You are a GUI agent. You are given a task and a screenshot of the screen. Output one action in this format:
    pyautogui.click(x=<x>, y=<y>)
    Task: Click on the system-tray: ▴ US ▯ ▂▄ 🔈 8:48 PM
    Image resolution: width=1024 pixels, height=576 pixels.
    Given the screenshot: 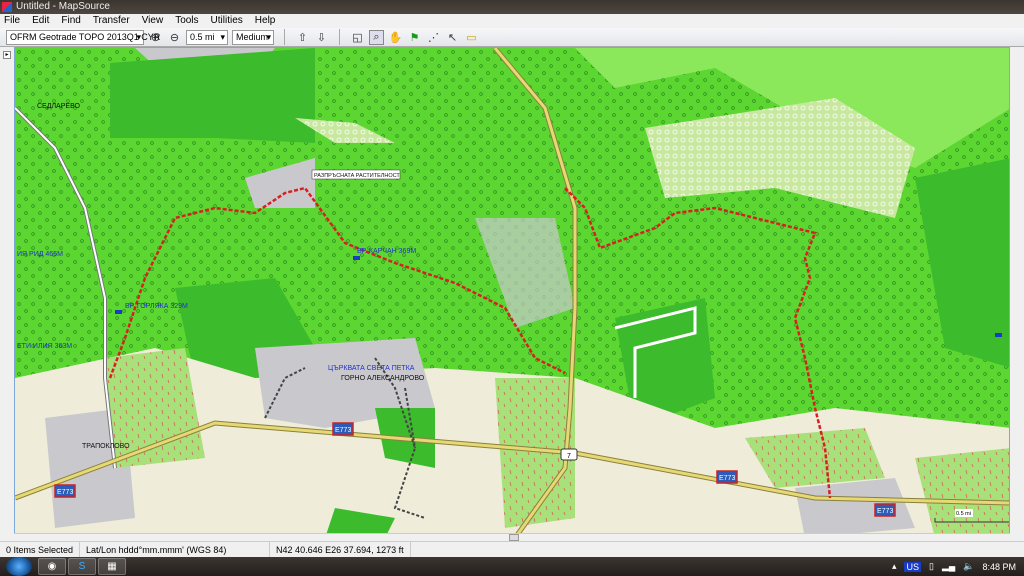 What is the action you would take?
    pyautogui.click(x=954, y=566)
    